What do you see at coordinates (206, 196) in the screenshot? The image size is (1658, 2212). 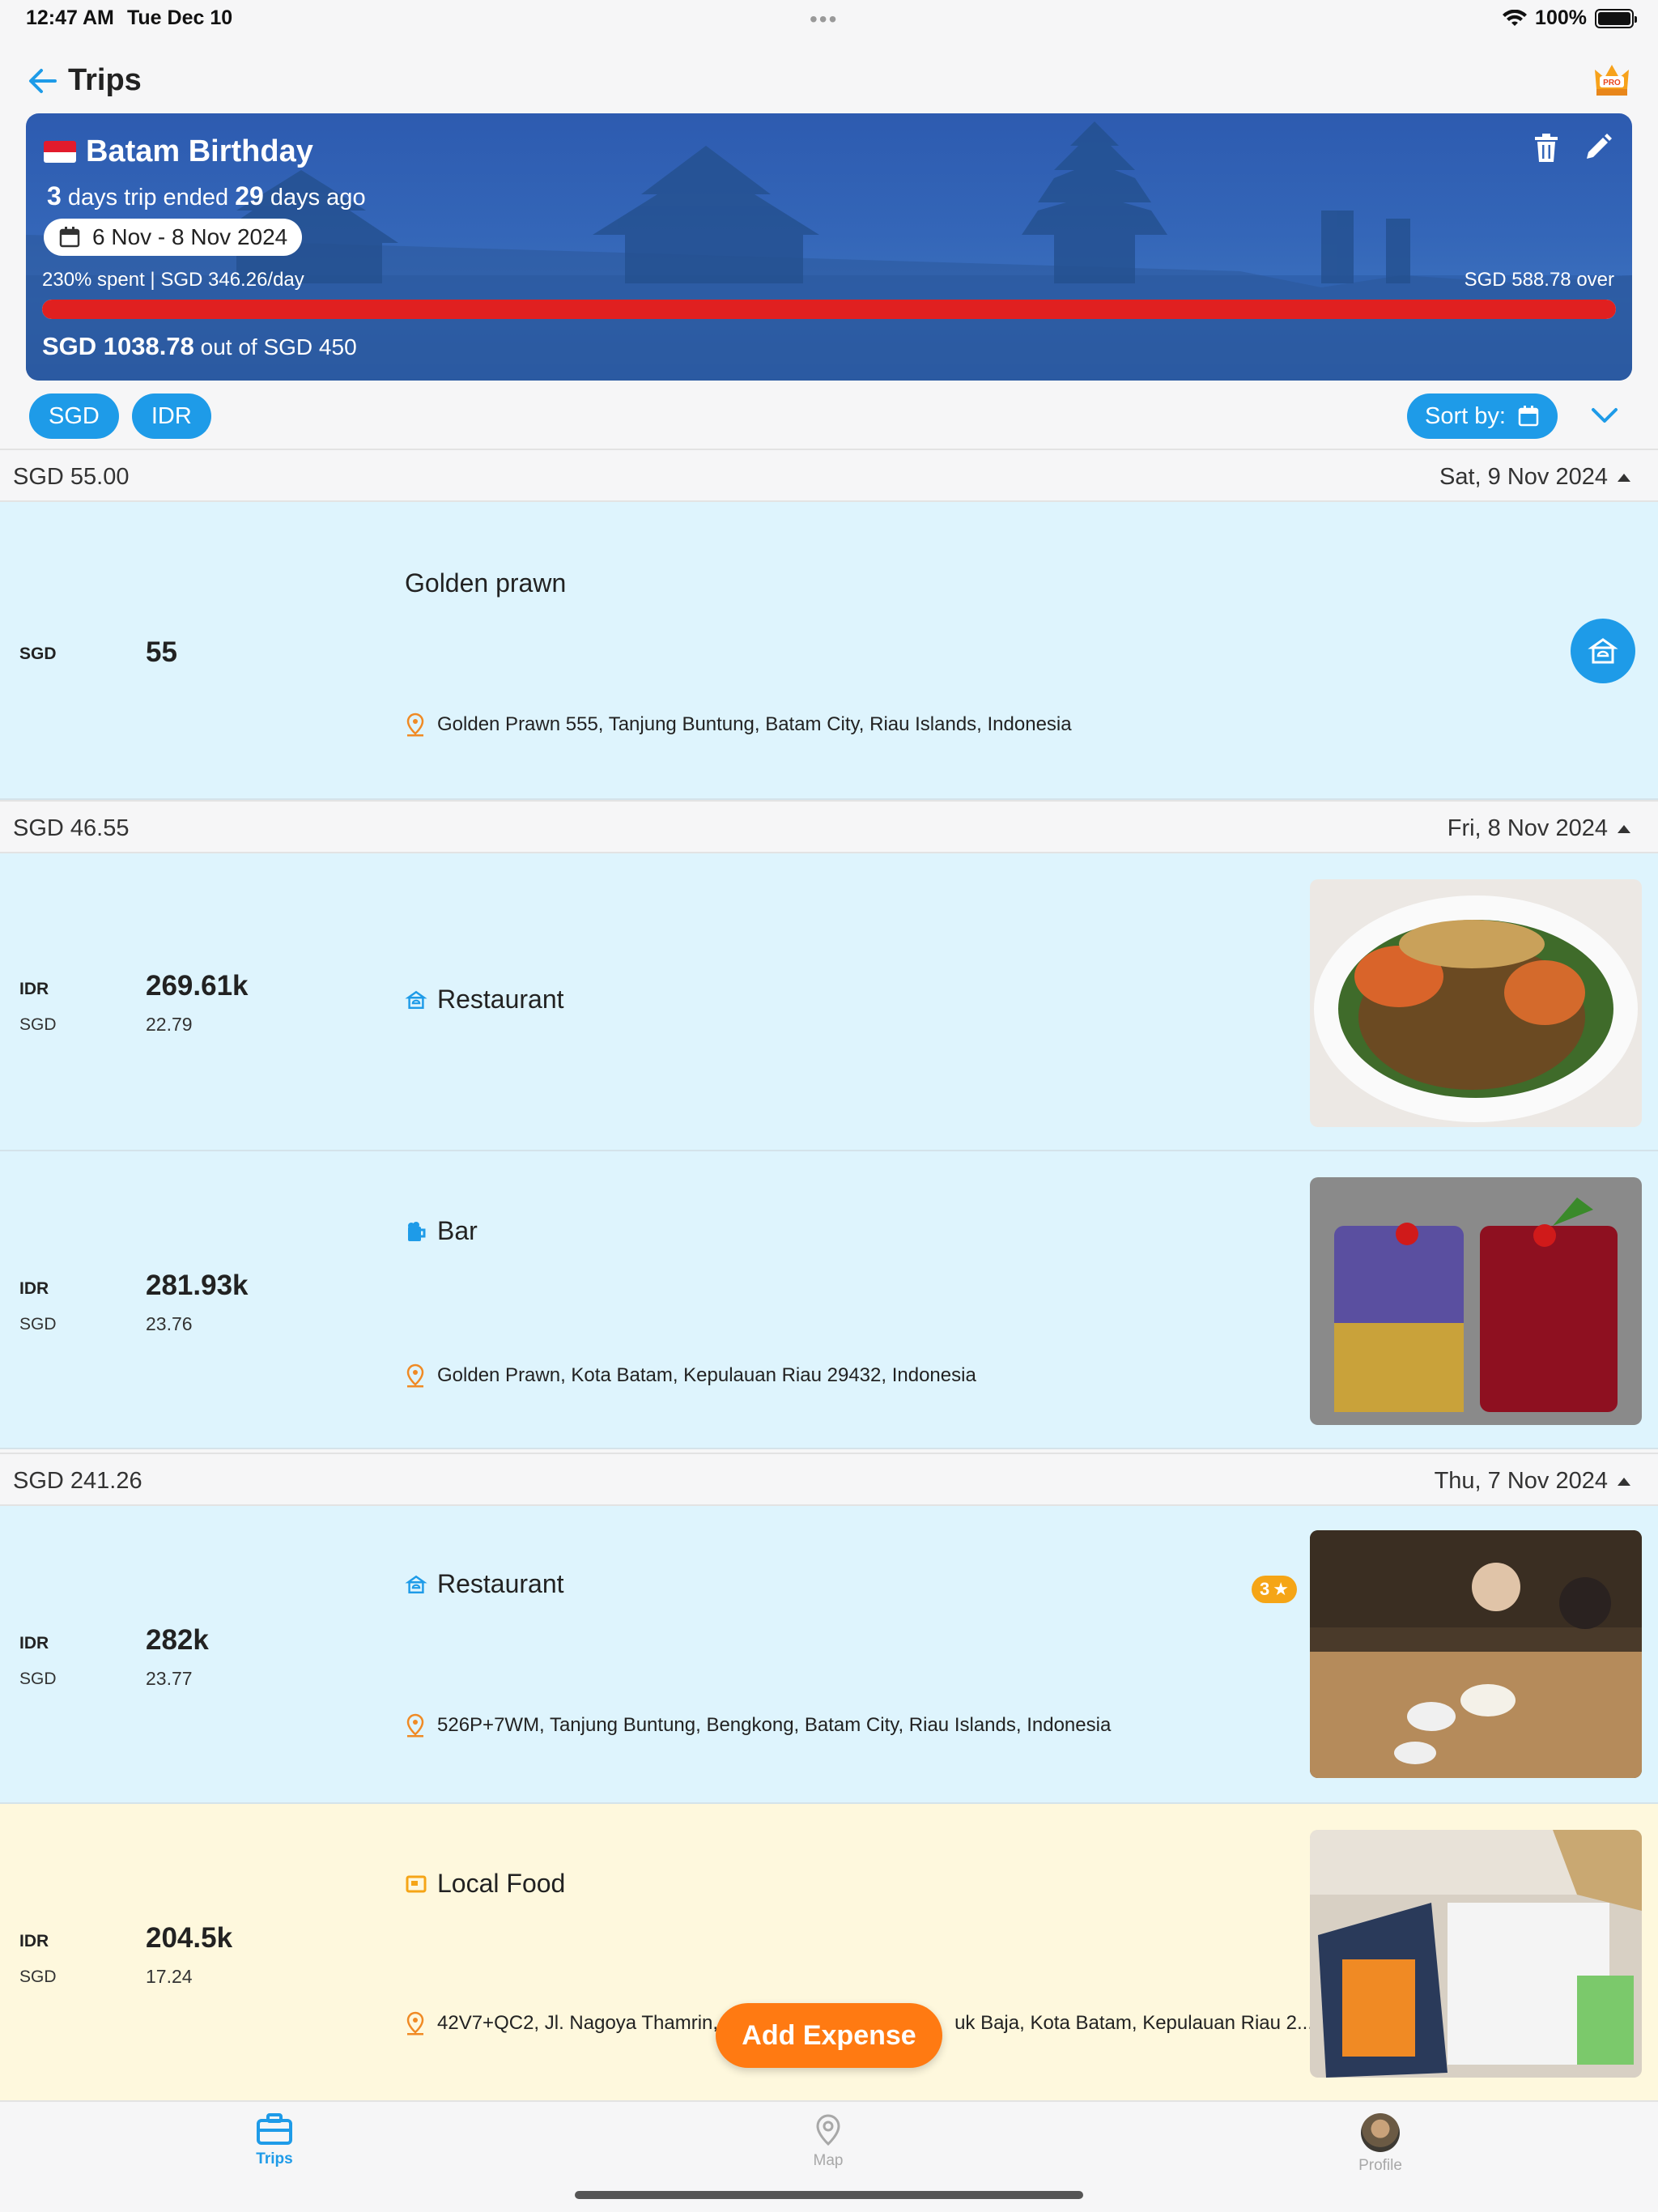 I see `trip-duration: 3 days trip ended 29 days ago` at bounding box center [206, 196].